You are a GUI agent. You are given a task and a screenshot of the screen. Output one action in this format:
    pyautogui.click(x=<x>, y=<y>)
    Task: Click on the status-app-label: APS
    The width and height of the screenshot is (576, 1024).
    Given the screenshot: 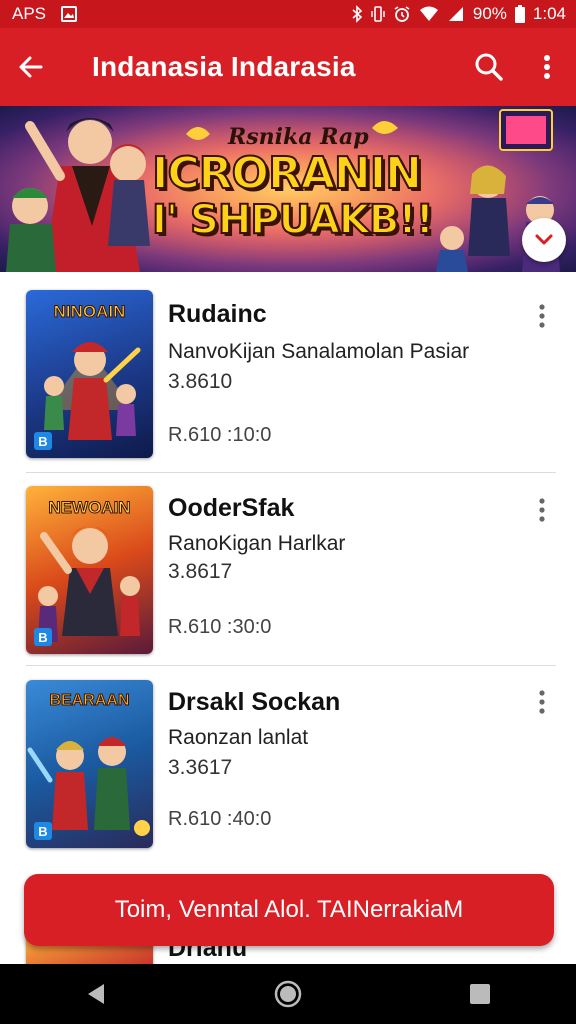 What is the action you would take?
    pyautogui.click(x=29, y=13)
    